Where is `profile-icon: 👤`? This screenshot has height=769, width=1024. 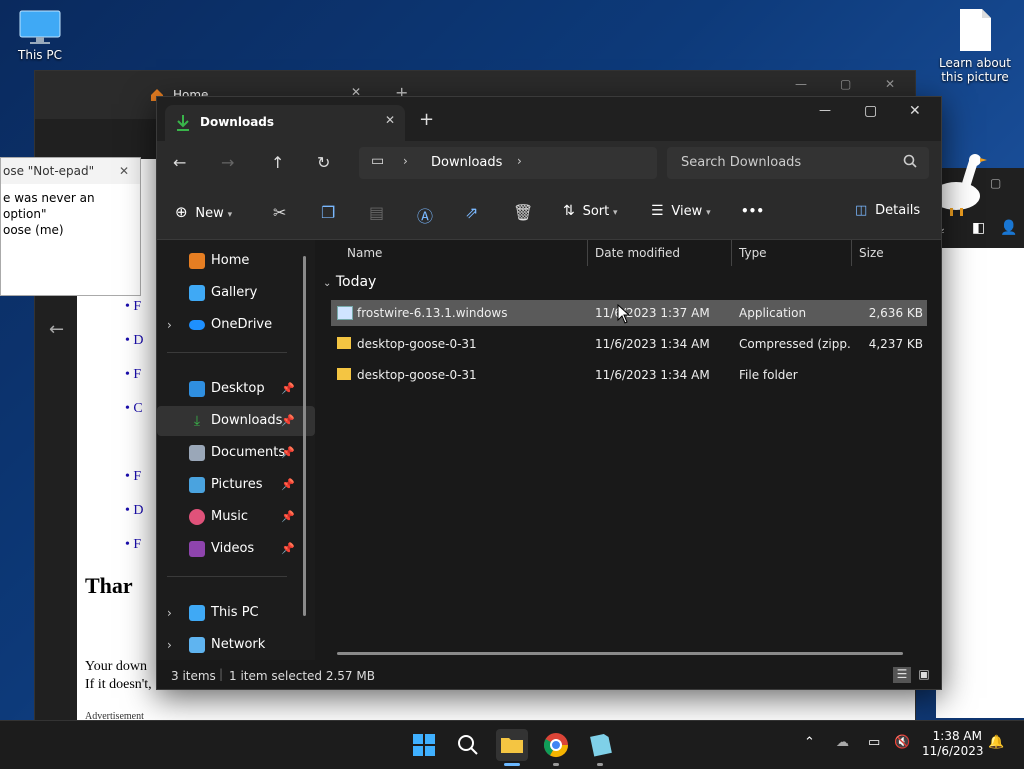
profile-icon: 👤 is located at coordinates (1008, 228).